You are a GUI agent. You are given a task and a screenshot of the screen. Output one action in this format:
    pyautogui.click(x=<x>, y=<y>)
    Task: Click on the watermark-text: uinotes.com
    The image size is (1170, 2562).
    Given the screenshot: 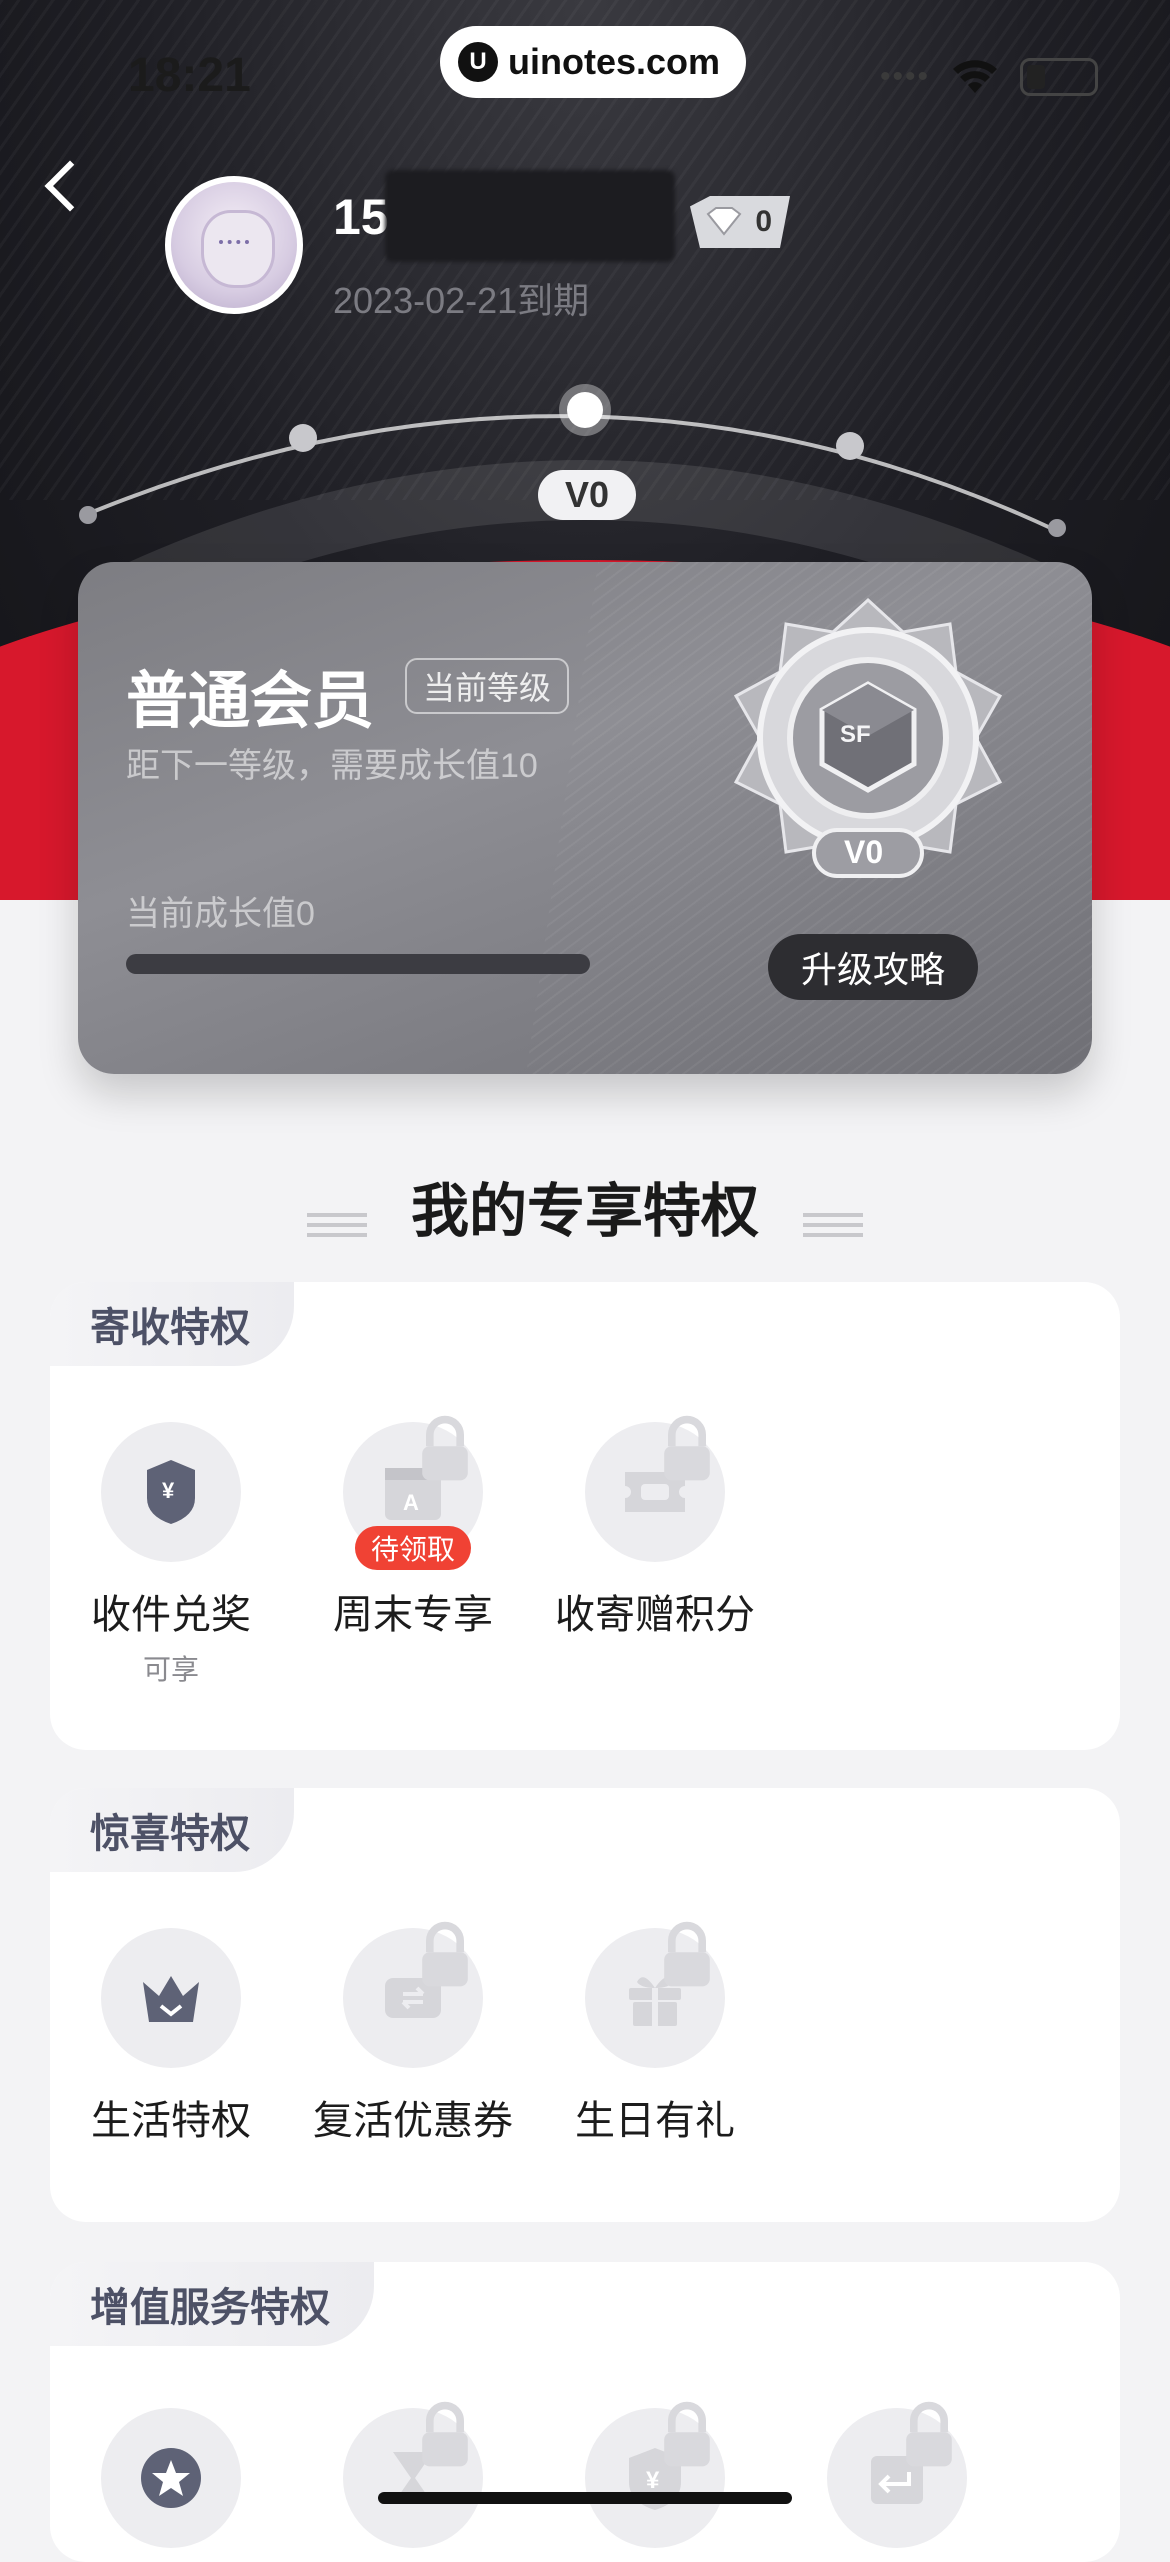 What is the action you would take?
    pyautogui.click(x=614, y=61)
    